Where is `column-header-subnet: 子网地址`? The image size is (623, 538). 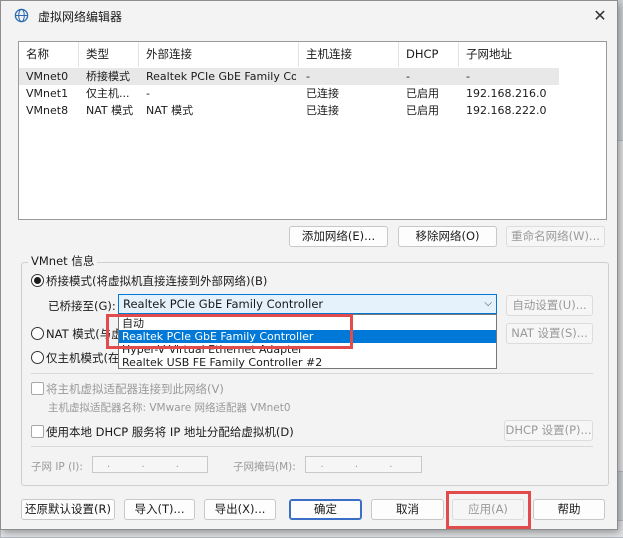 column-header-subnet: 子网地址 is located at coordinates (509, 54).